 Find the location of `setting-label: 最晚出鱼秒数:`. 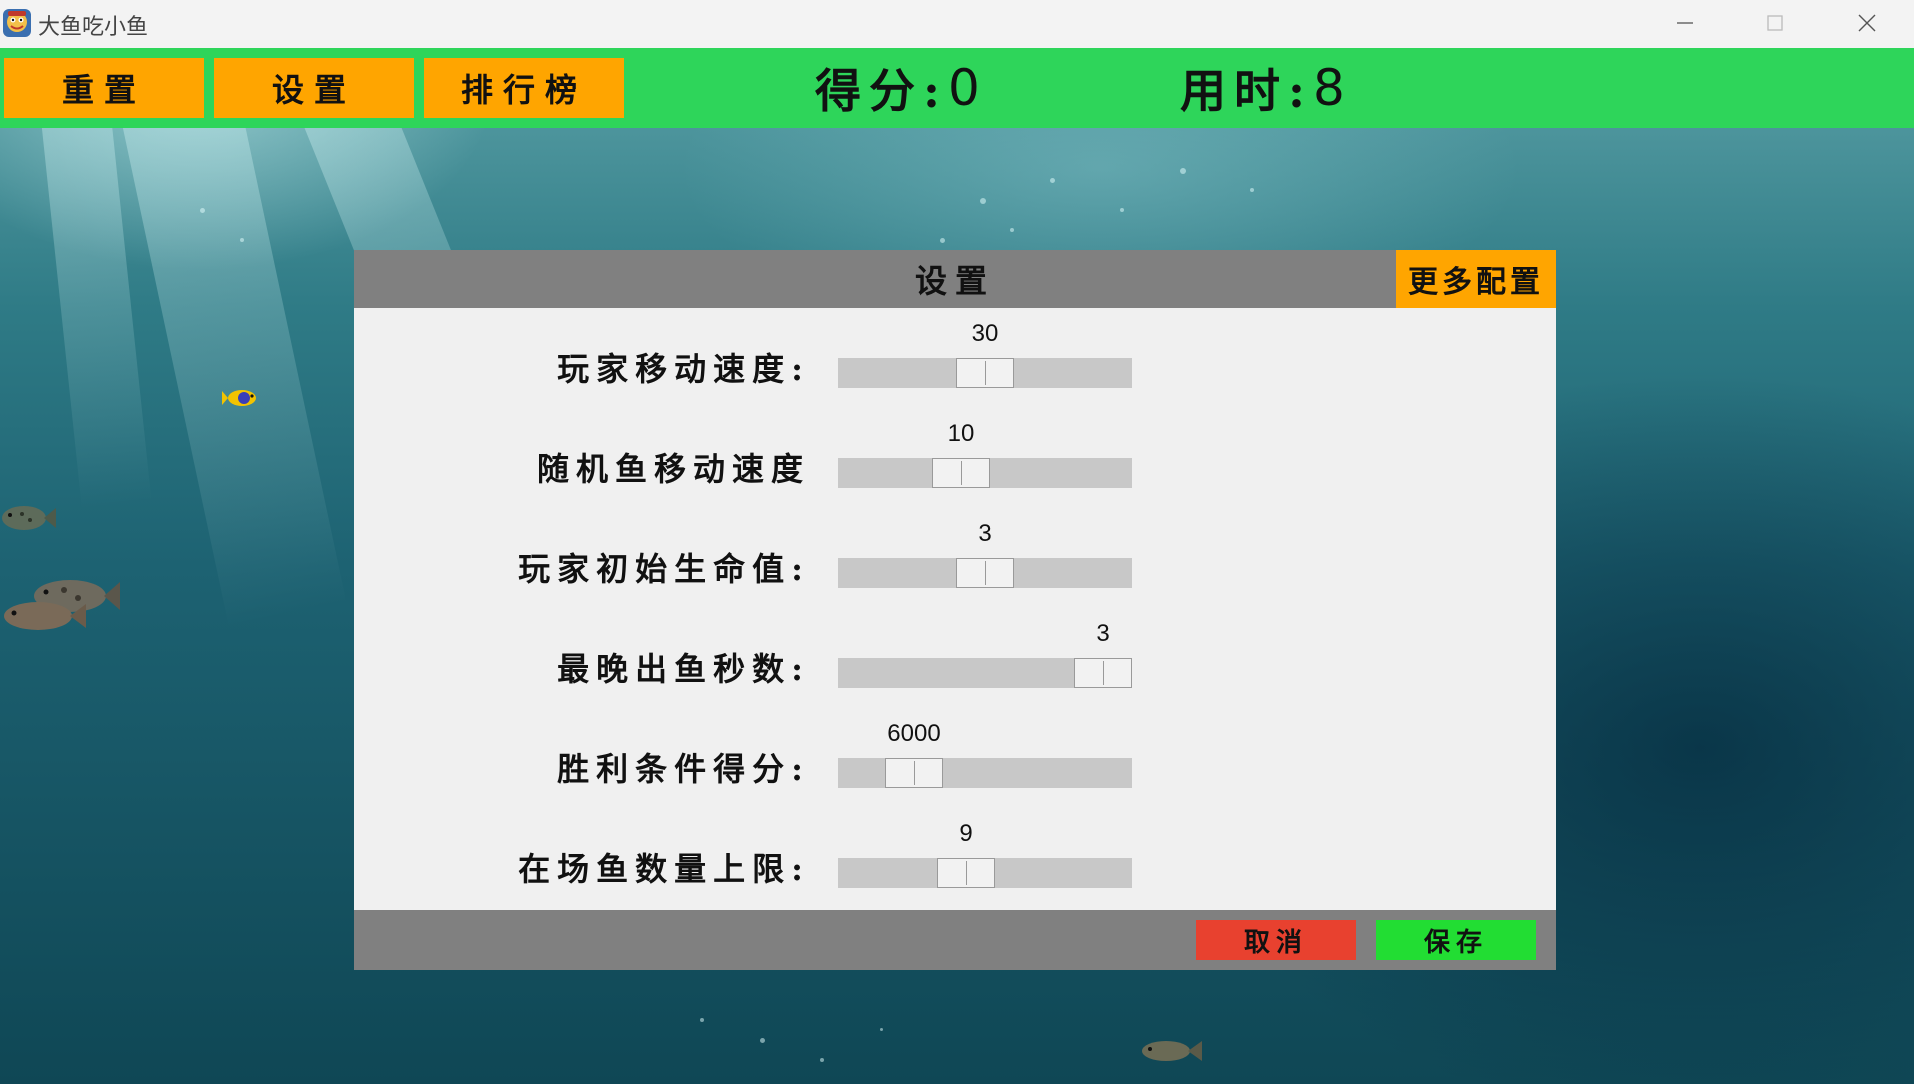

setting-label: 最晚出鱼秒数: is located at coordinates (683, 669).